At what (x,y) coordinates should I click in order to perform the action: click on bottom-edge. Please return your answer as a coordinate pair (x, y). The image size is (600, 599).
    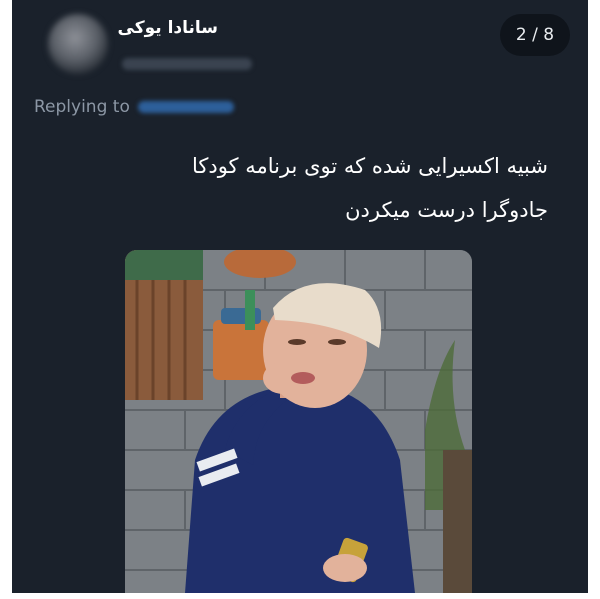
    Looking at the image, I should click on (300, 596).